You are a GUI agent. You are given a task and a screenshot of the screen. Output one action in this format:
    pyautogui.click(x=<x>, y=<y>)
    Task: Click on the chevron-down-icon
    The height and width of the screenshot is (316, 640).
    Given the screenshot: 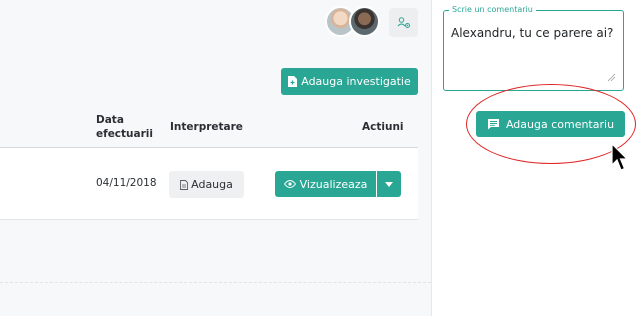 What is the action you would take?
    pyautogui.click(x=389, y=184)
    